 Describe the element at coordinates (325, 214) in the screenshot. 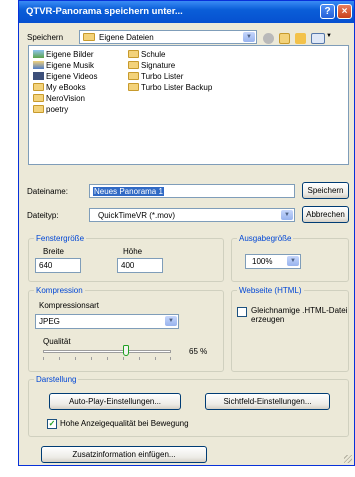

I see `cancel-button: Abbrechen` at that location.